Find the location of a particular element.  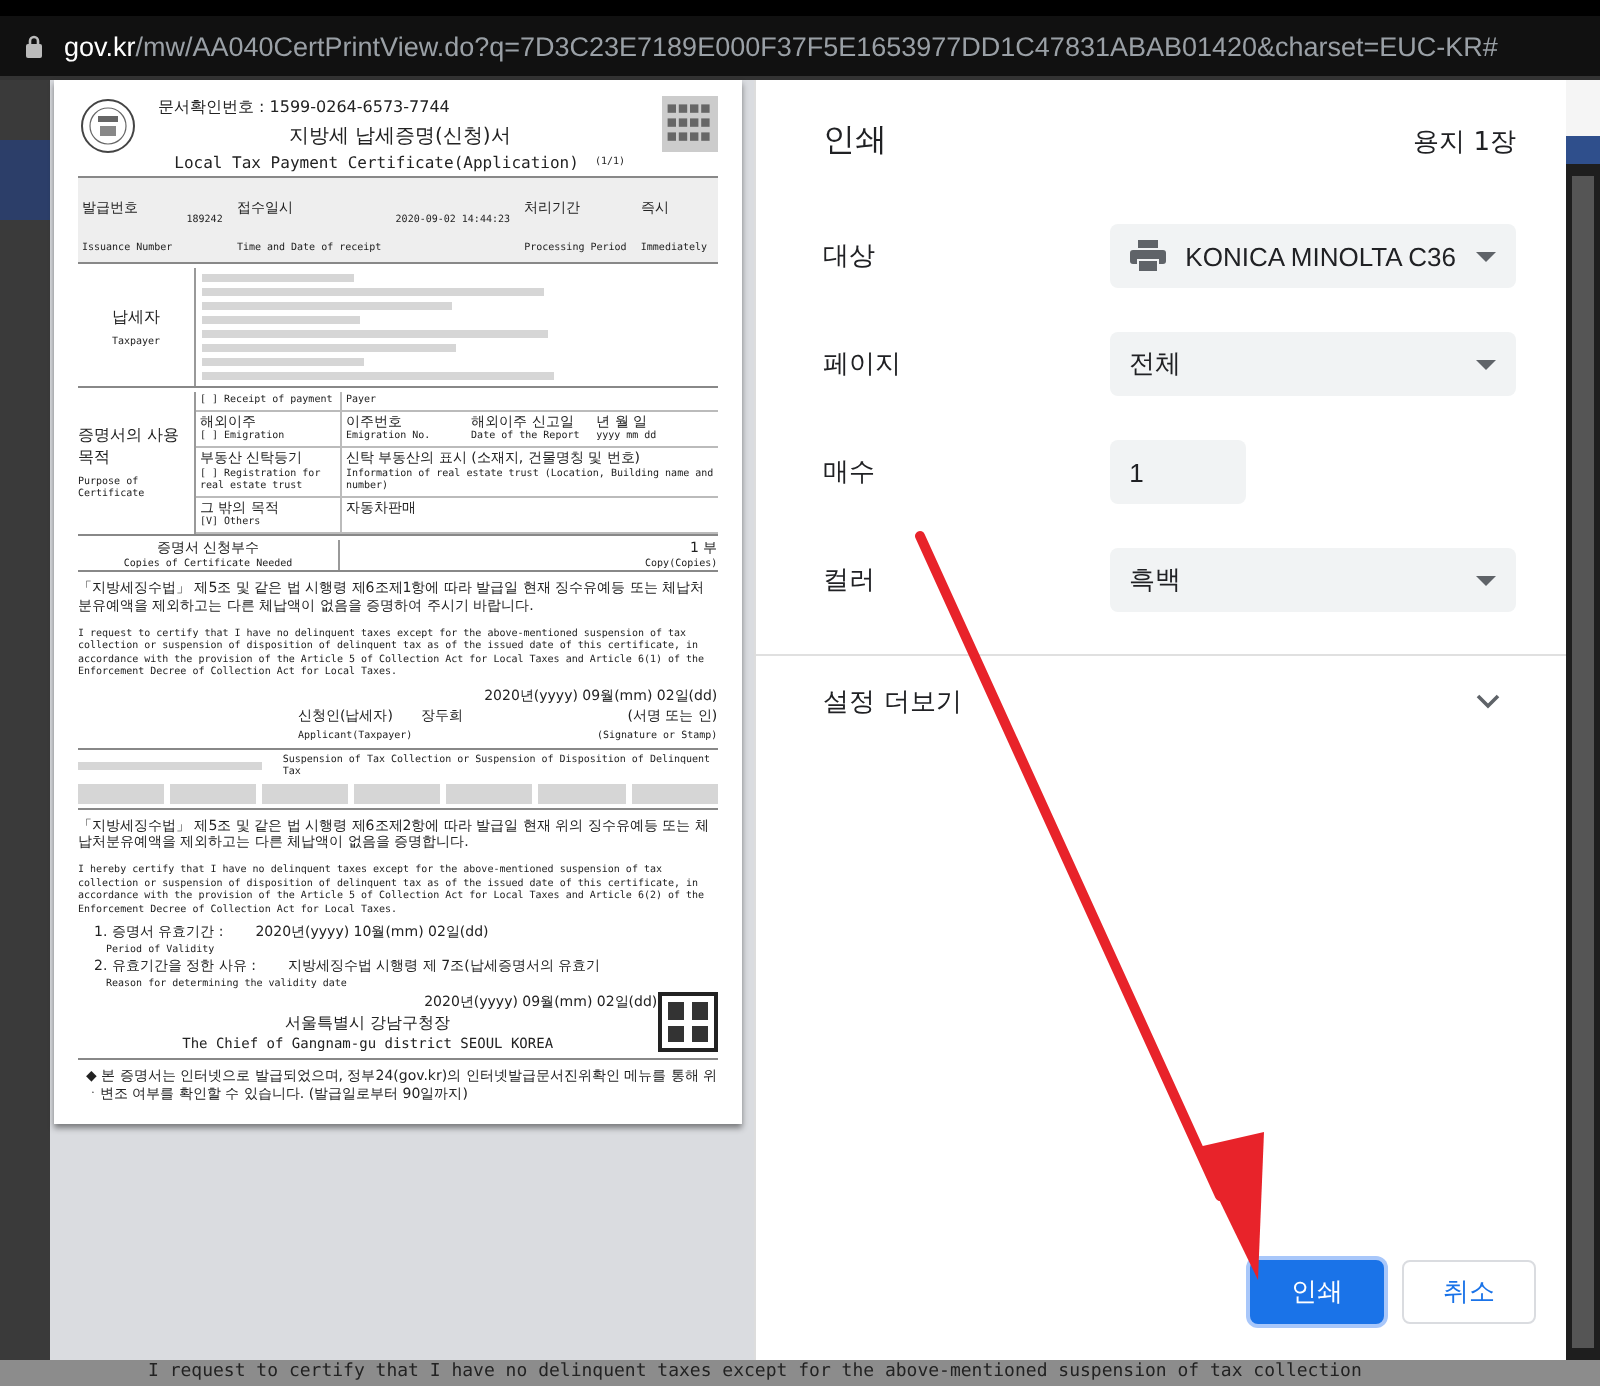

setting-label: 대상 is located at coordinates (850, 257).